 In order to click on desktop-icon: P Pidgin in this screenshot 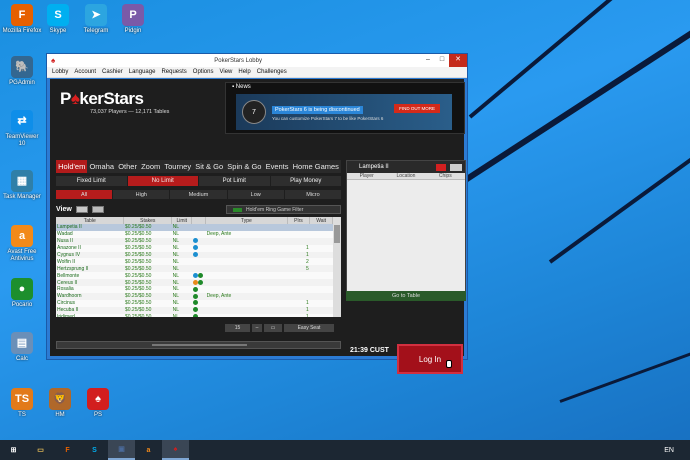, I will do `click(133, 19)`.